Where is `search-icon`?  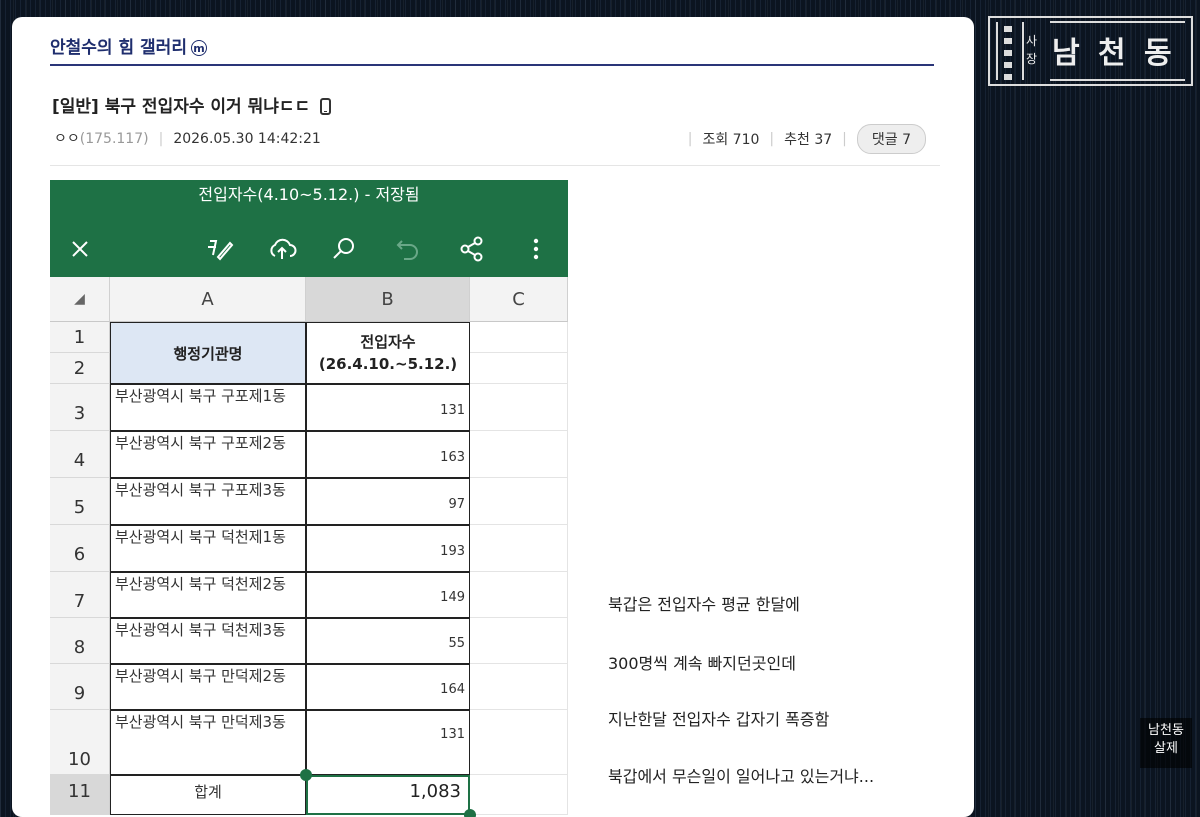
search-icon is located at coordinates (344, 249).